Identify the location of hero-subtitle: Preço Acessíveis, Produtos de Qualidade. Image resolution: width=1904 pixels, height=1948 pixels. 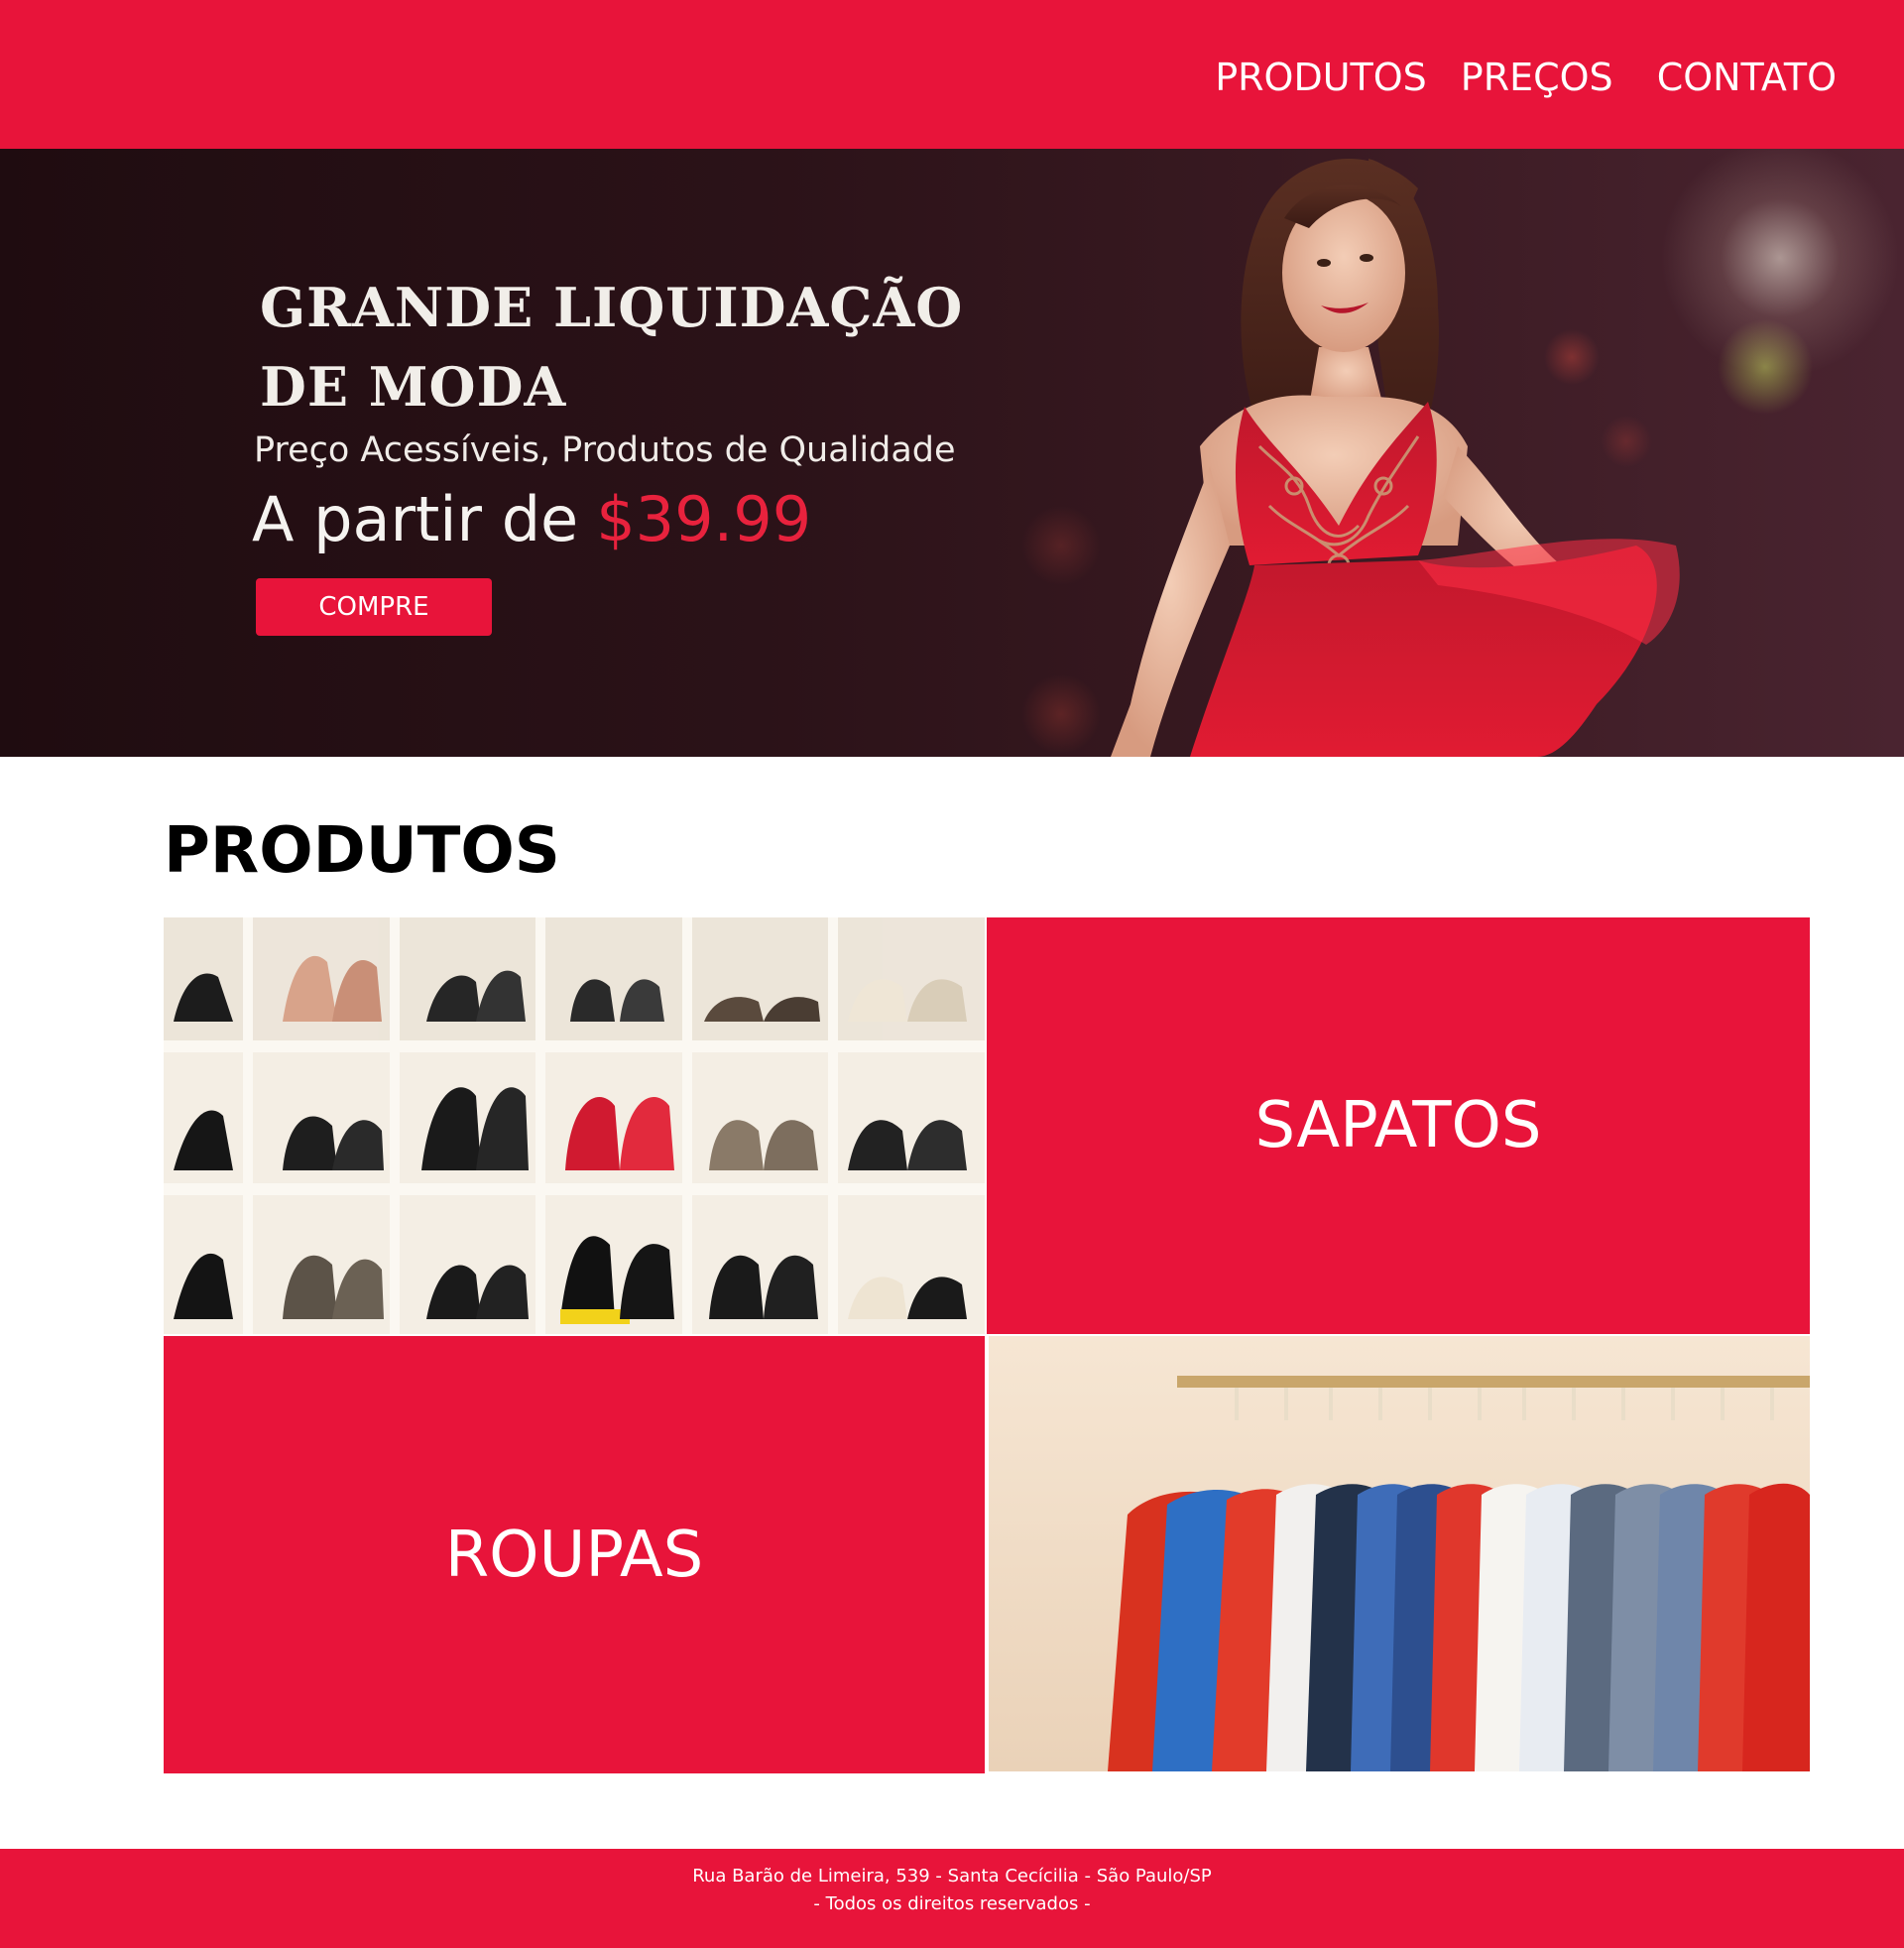
(605, 450).